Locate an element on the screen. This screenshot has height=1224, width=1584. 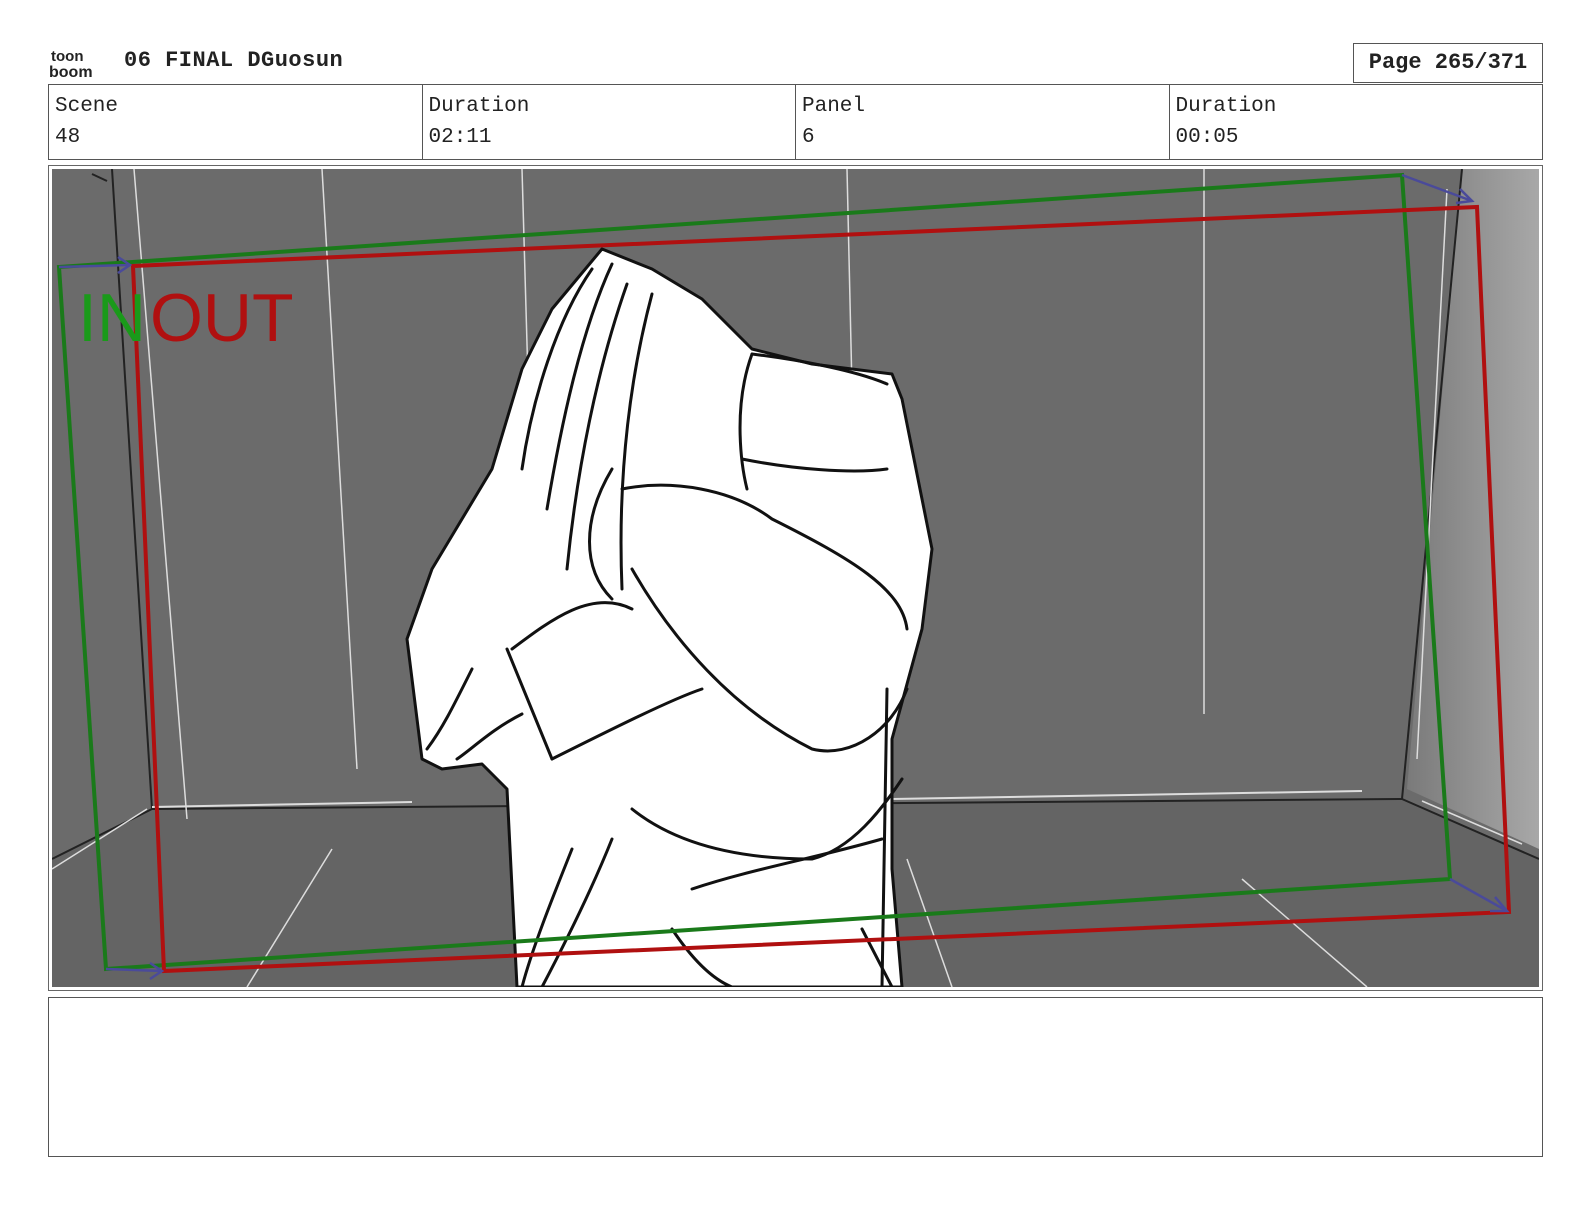
panel-duration-cell: Duration 00:05 is located at coordinates (1356, 122).